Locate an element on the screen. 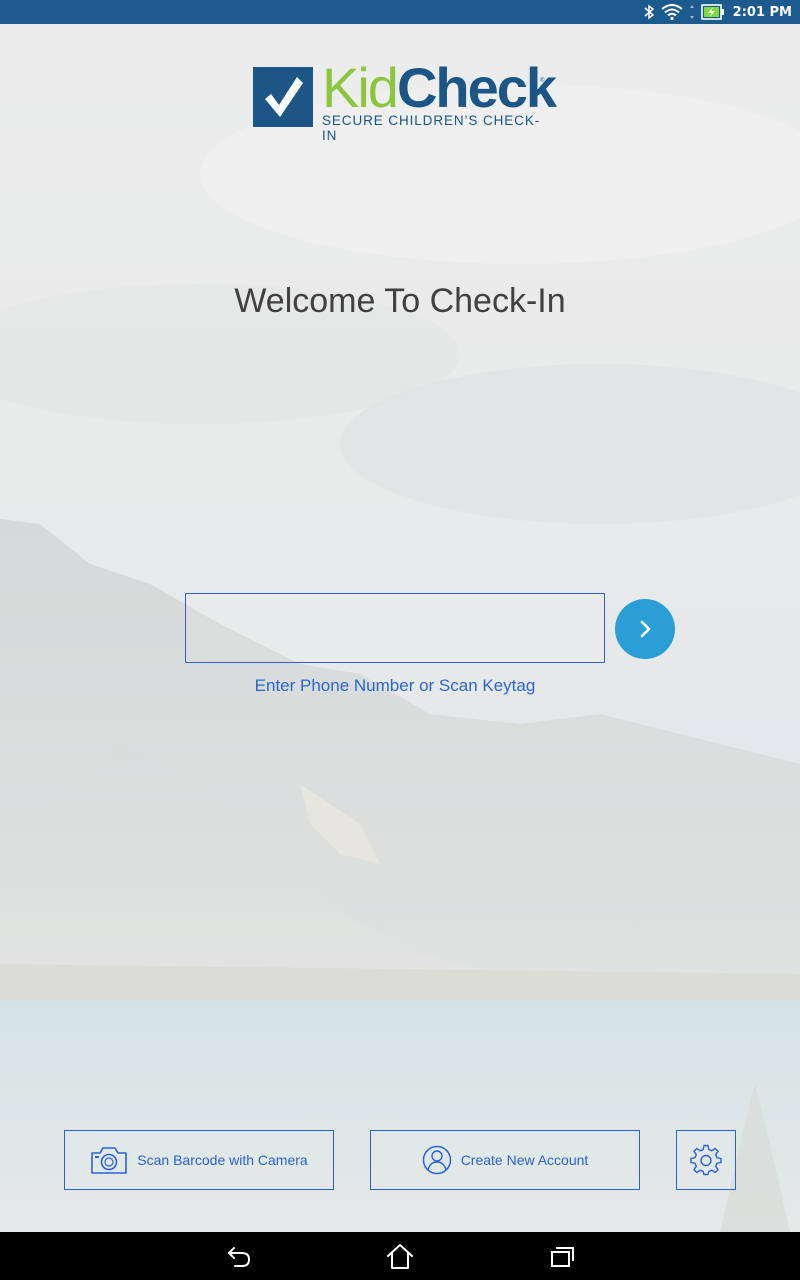  navigation-bar is located at coordinates (400, 1256).